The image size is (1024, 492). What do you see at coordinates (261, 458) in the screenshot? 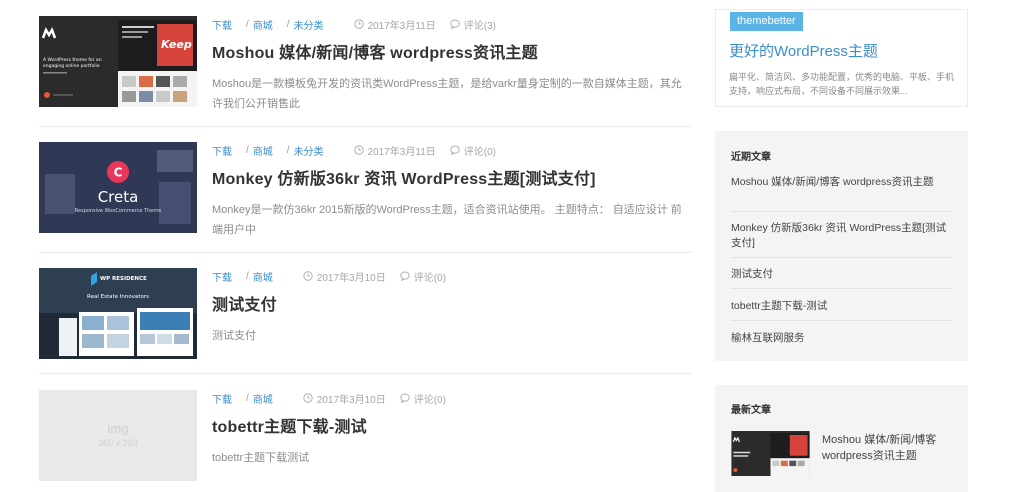
I see `post-excerpt: tobettr主题下载测试` at bounding box center [261, 458].